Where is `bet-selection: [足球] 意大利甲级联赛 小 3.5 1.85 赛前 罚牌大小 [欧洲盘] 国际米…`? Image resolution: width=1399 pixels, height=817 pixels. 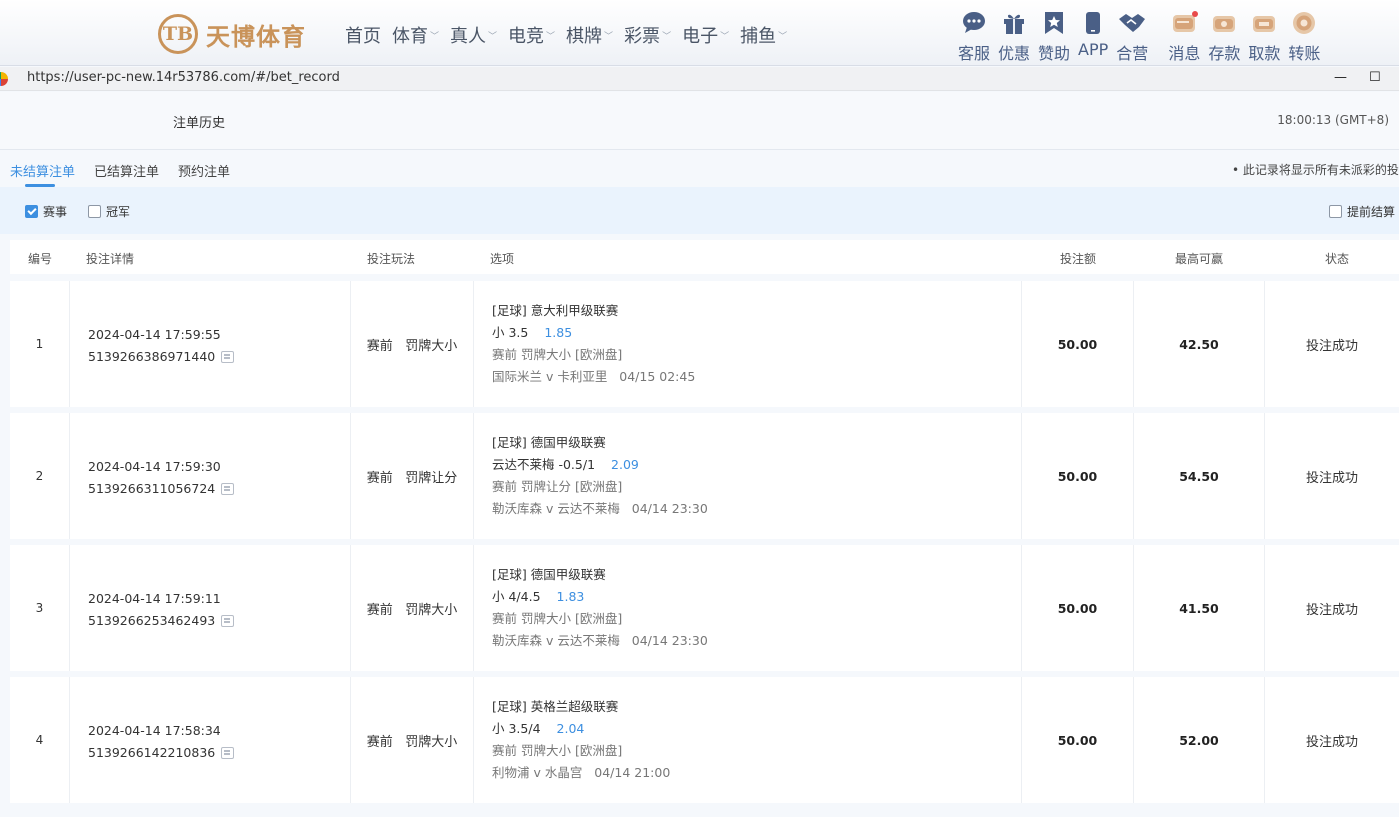 bet-selection: [足球] 意大利甲级联赛 小 3.5 1.85 赛前 罚牌大小 [欧洲盘] 国际米… is located at coordinates (748, 344).